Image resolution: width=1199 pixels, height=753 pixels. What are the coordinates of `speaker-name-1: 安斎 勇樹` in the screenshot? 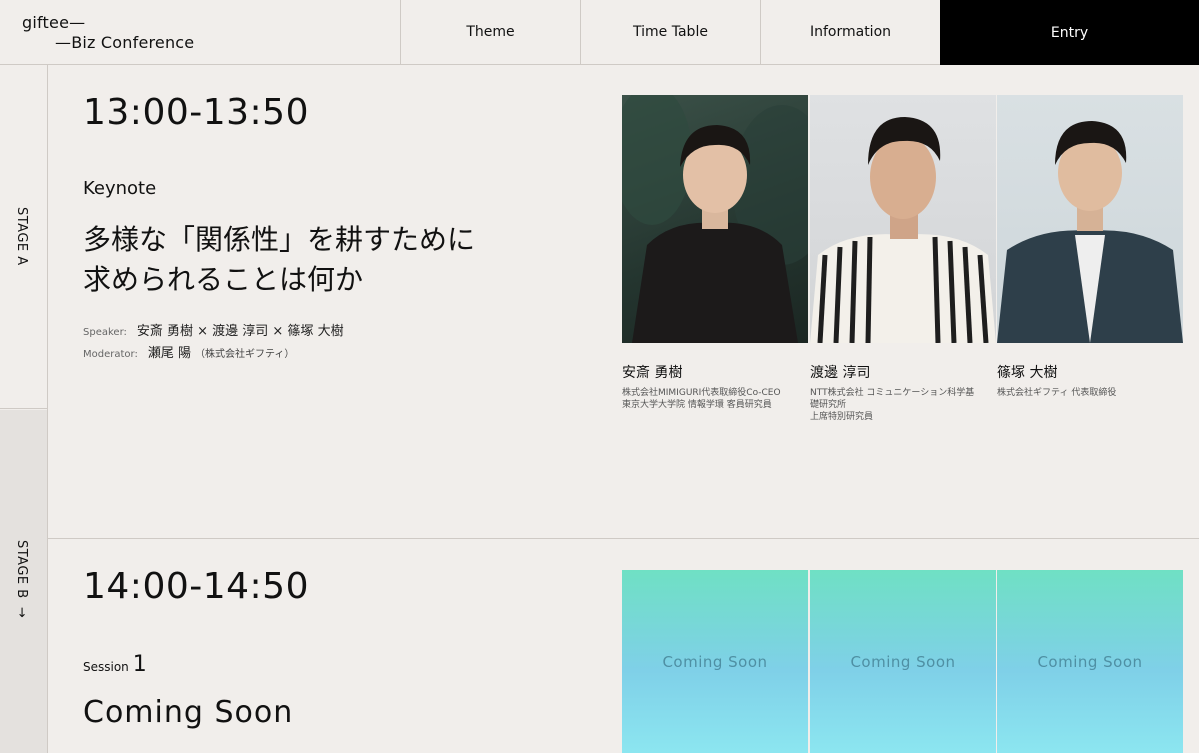 It's located at (652, 373).